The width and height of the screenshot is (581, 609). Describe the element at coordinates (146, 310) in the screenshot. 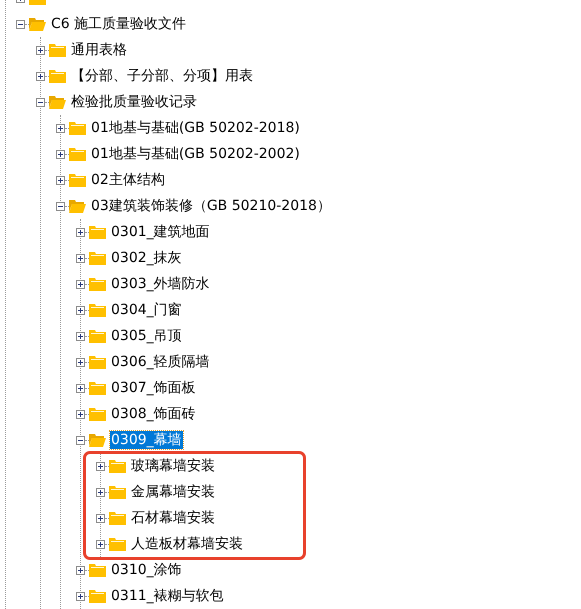

I see `tree-item: 0304_门窗` at that location.